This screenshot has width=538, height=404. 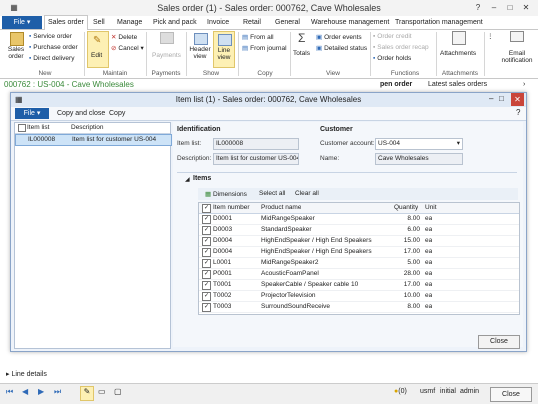 What do you see at coordinates (38, 127) in the screenshot?
I see `column-header-item-list: Item list` at bounding box center [38, 127].